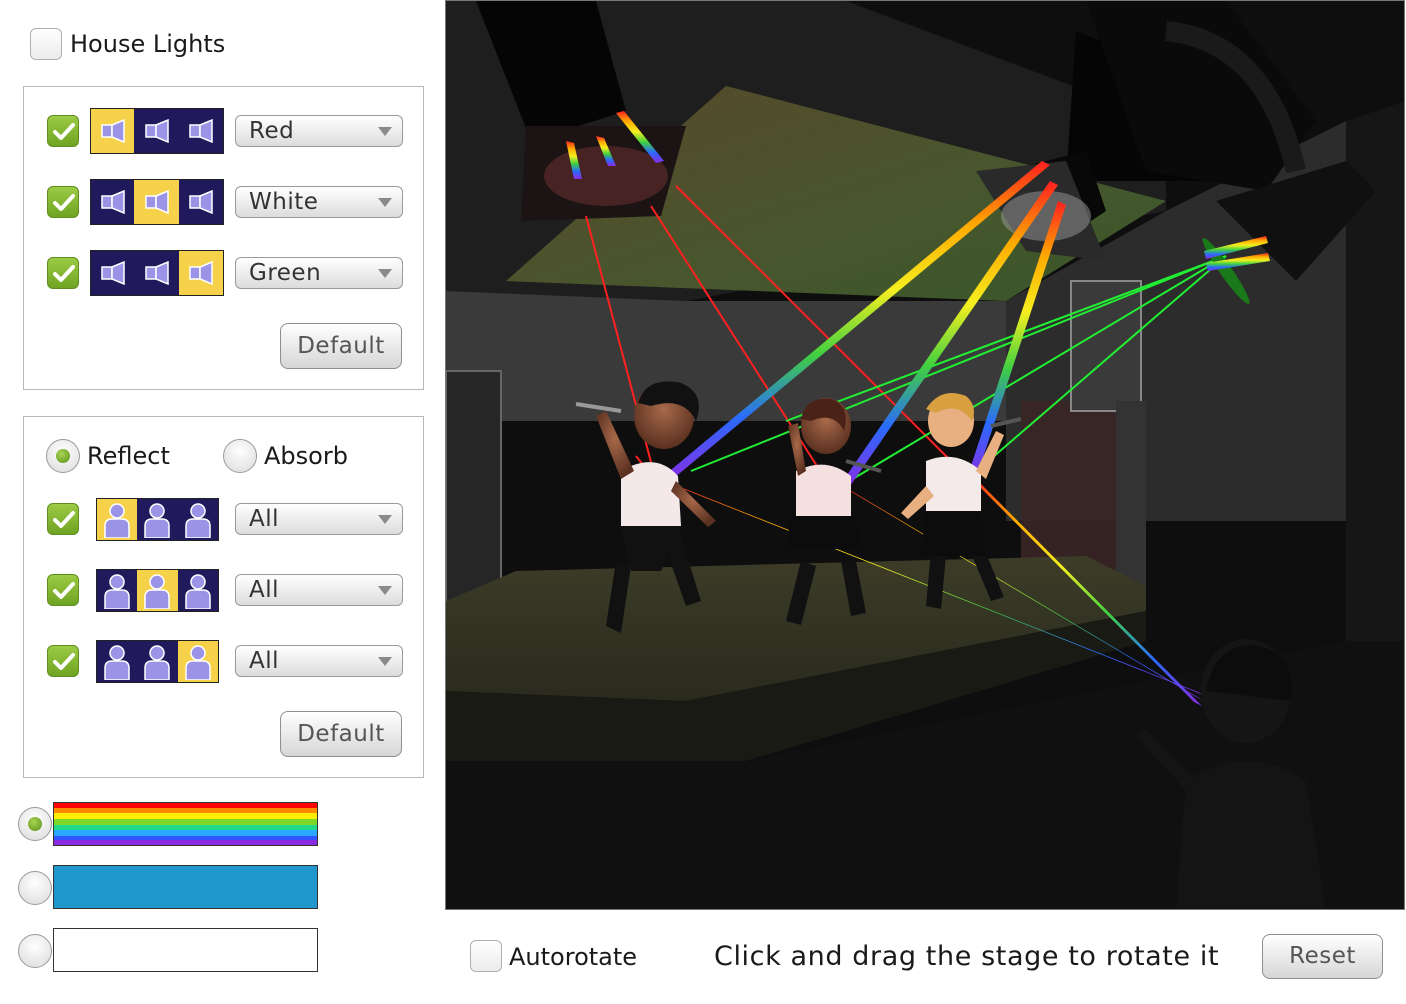 Image resolution: width=1406 pixels, height=1004 pixels. I want to click on light-2-checkbox, so click(63, 202).